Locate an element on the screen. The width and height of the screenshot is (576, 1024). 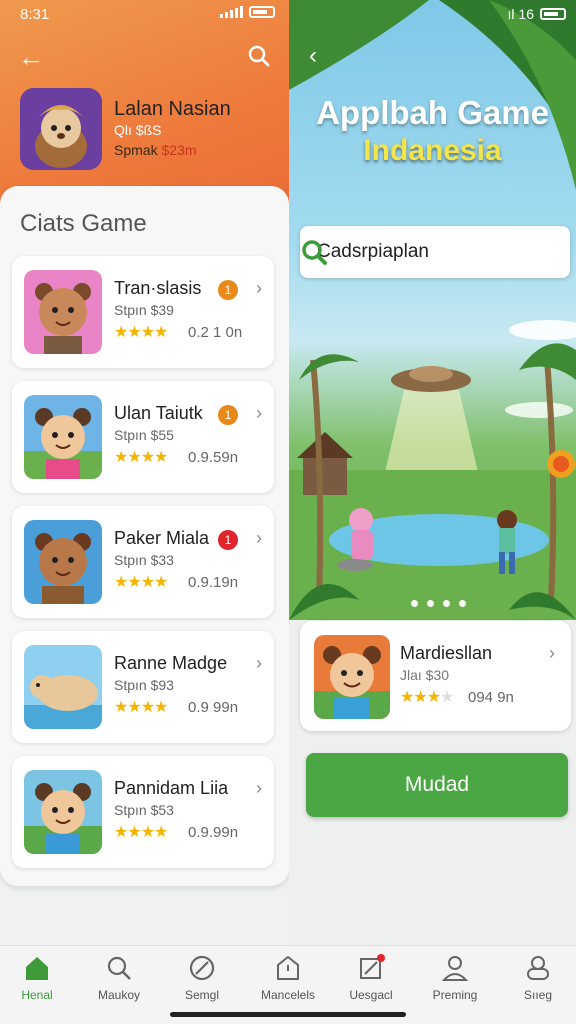
nav-item-home: Henal is located at coordinates (38, 978).